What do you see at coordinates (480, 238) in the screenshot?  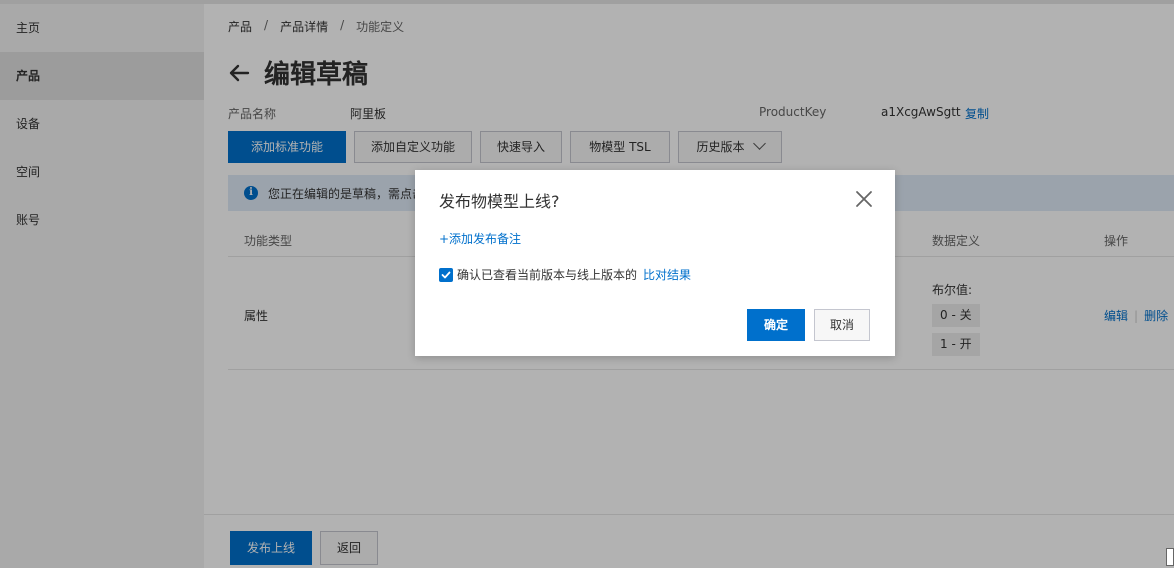 I see `add-release-note-link: +添加发布备注` at bounding box center [480, 238].